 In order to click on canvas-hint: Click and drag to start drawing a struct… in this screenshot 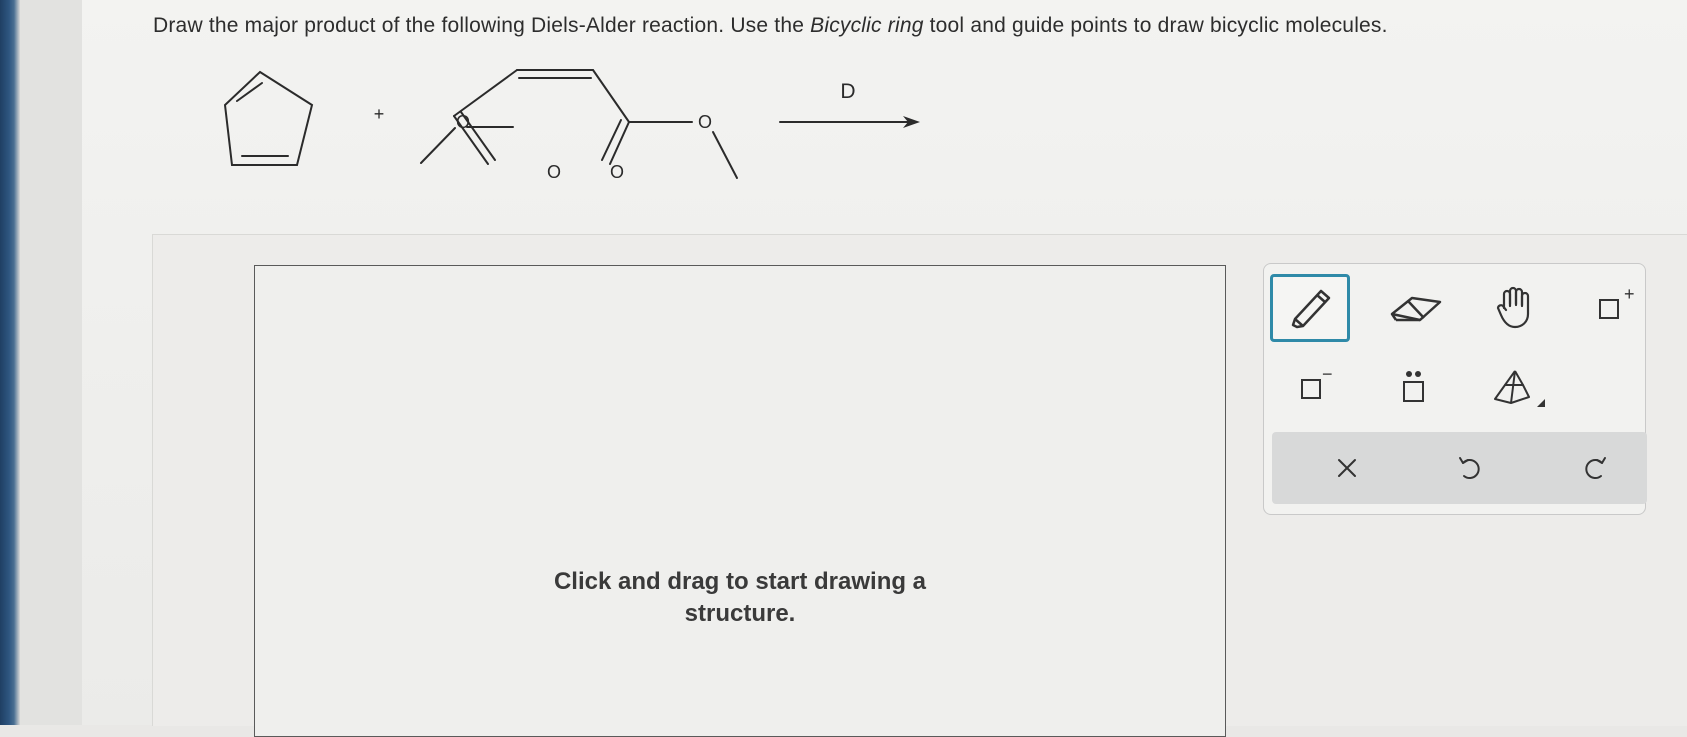, I will do `click(740, 598)`.